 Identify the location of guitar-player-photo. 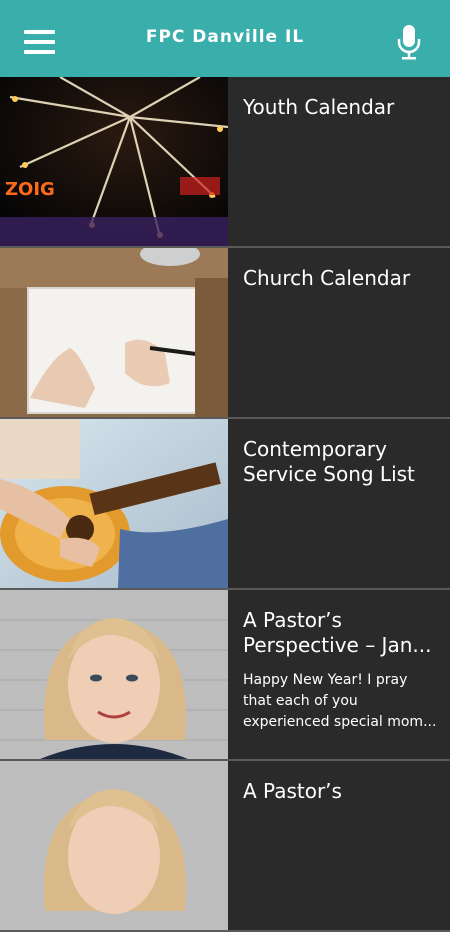
(114, 503).